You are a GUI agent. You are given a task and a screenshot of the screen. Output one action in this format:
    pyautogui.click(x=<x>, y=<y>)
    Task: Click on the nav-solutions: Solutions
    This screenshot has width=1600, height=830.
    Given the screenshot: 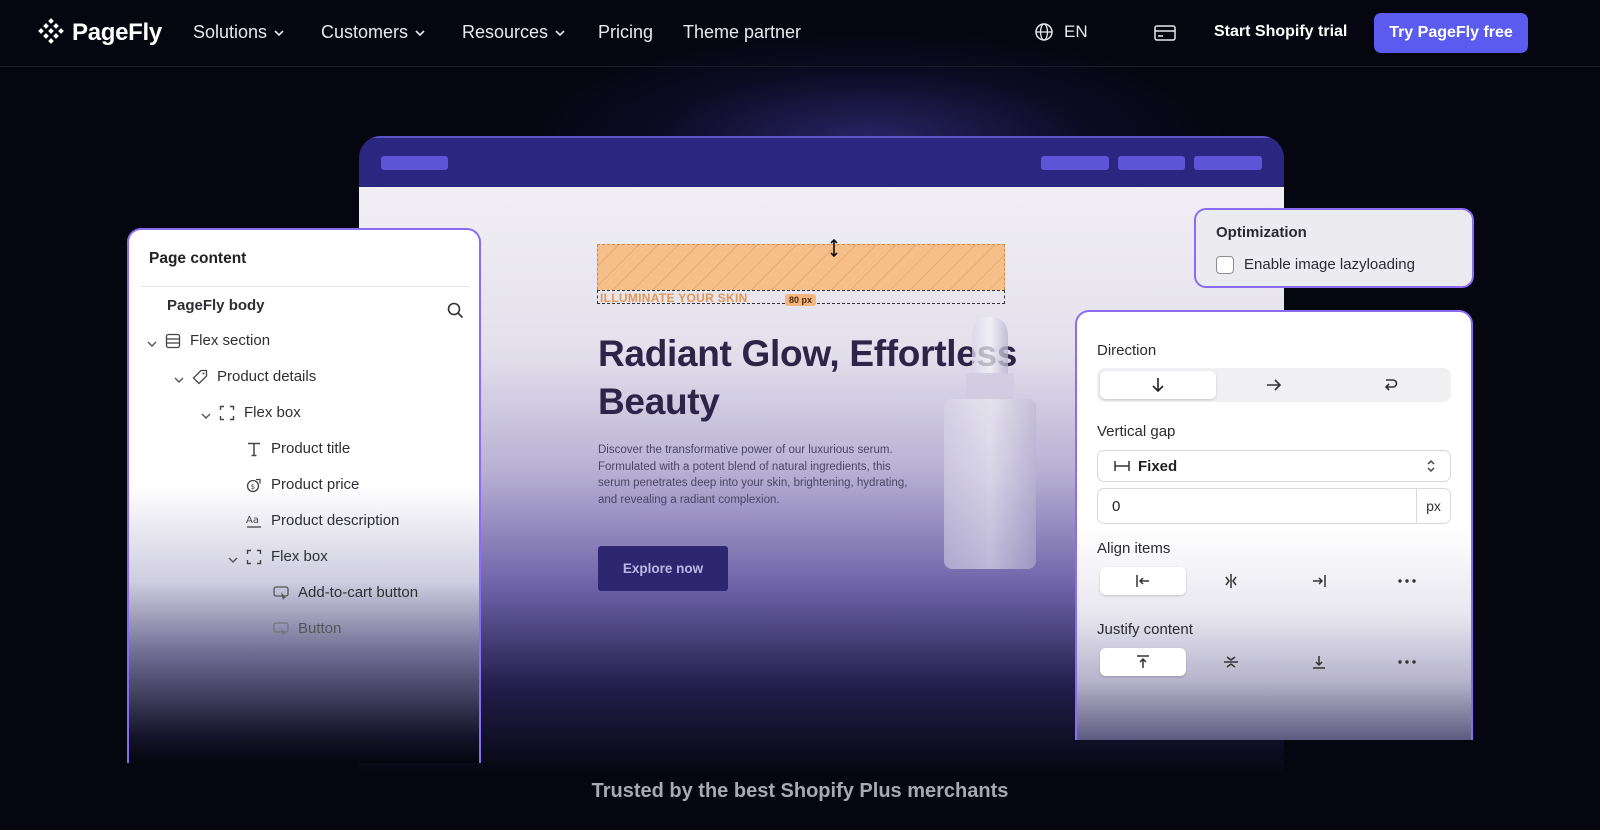 What is the action you would take?
    pyautogui.click(x=239, y=32)
    